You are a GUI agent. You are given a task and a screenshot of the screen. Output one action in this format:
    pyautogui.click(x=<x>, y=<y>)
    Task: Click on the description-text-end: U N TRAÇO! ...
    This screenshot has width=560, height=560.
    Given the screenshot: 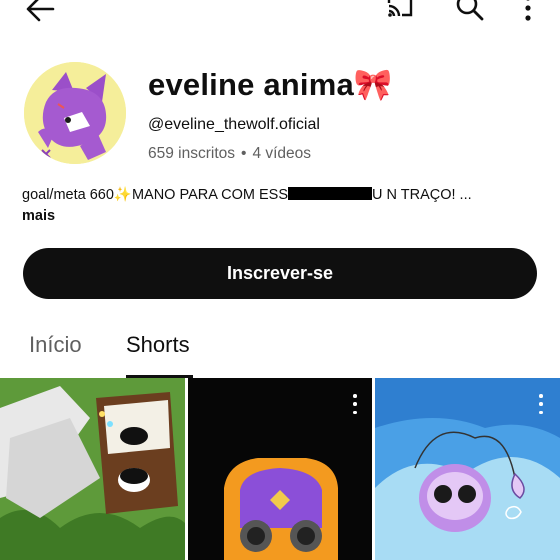 What is the action you would take?
    pyautogui.click(x=422, y=195)
    